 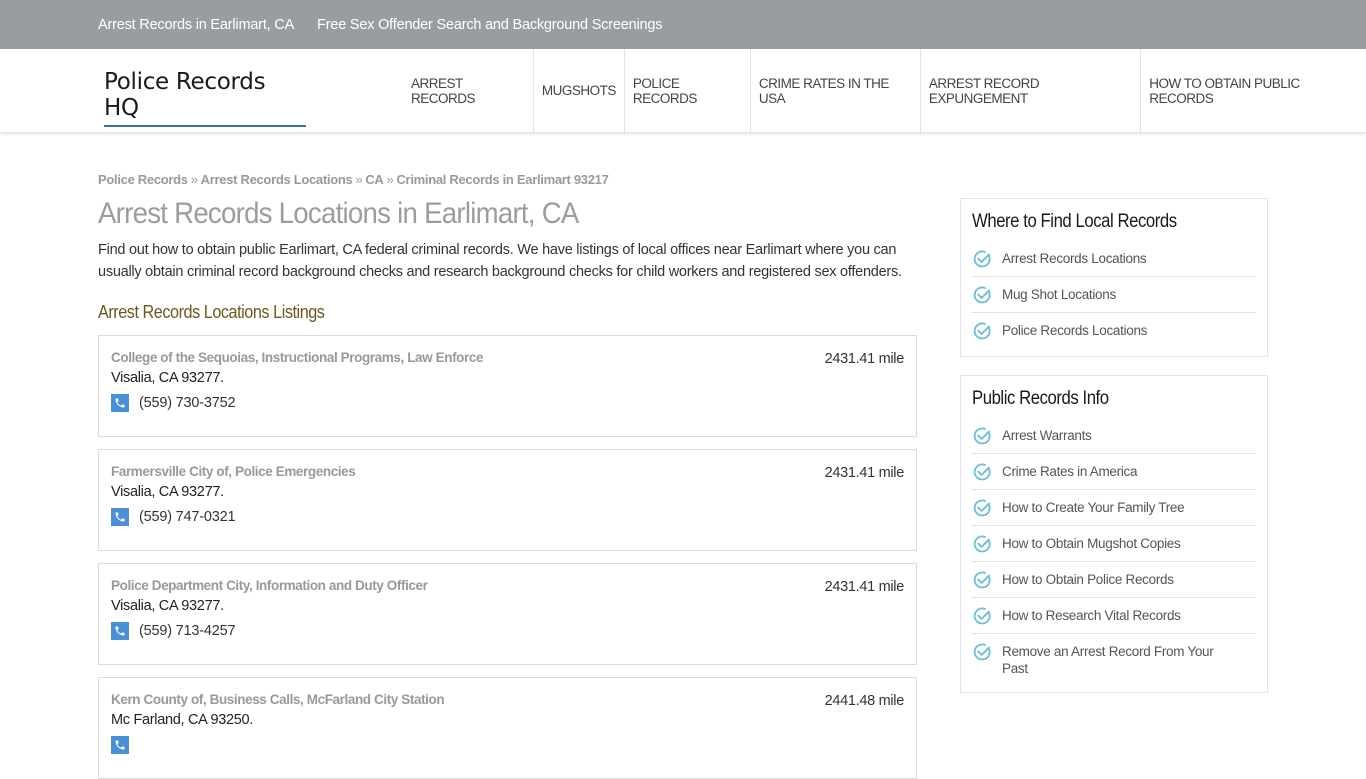 What do you see at coordinates (1091, 615) in the screenshot?
I see `sidebar-link: How to Research Vital Records` at bounding box center [1091, 615].